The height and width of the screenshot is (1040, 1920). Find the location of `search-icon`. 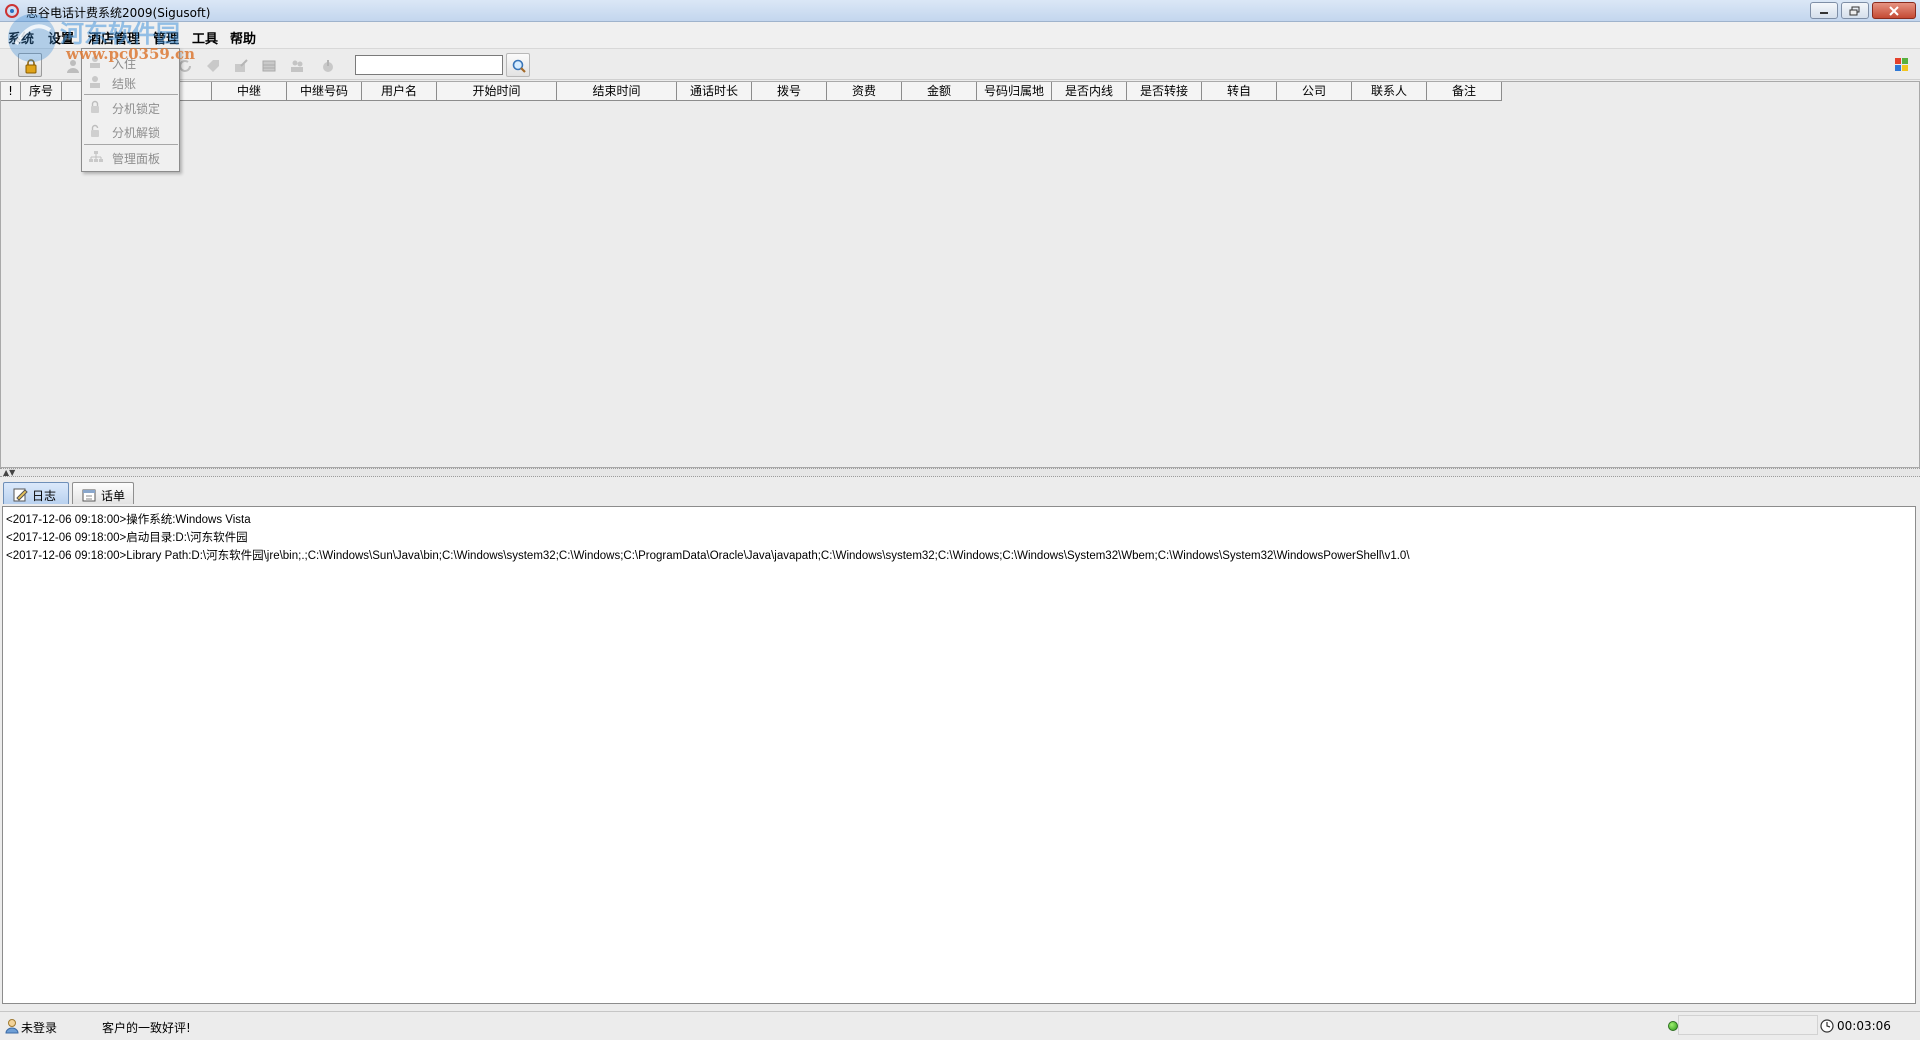

search-icon is located at coordinates (519, 66).